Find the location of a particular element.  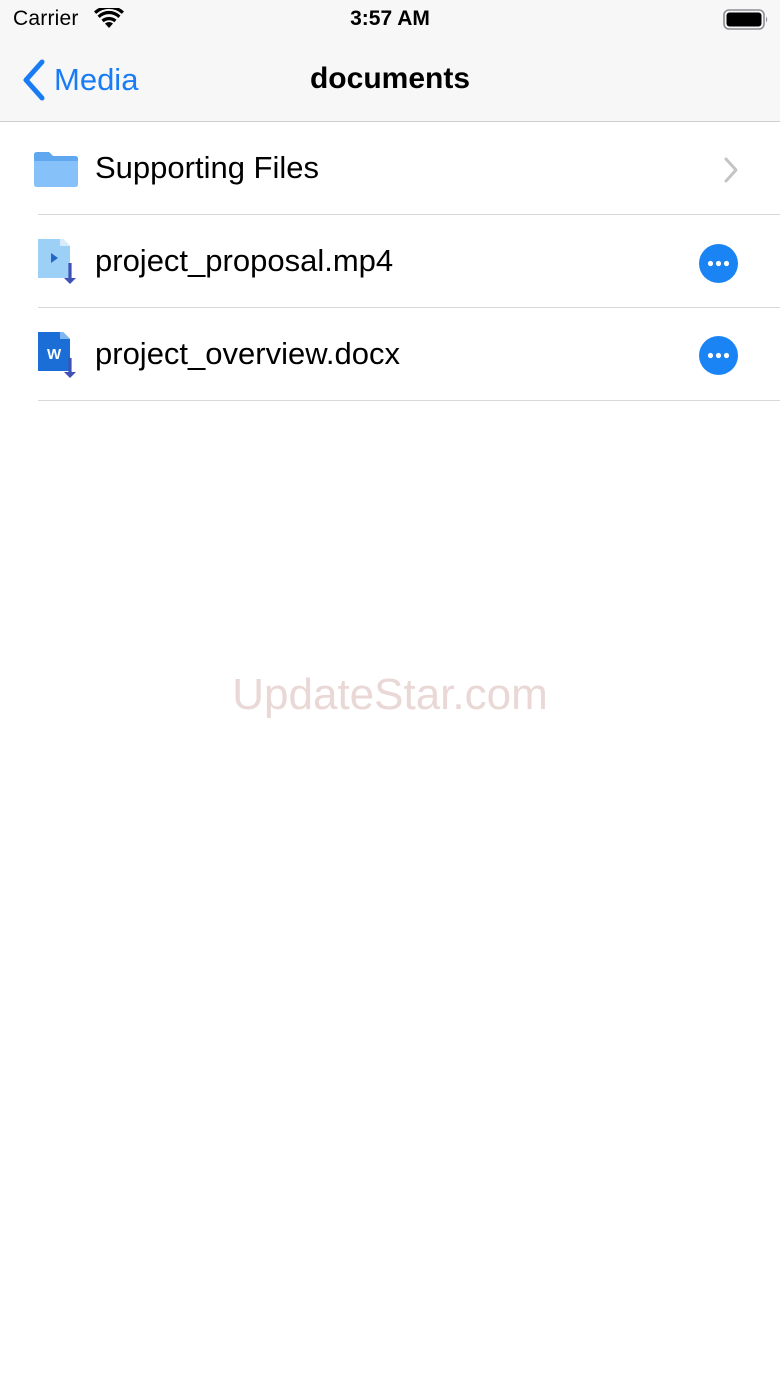

list-item-project-overview: W project_overview.docx is located at coordinates (390, 354).